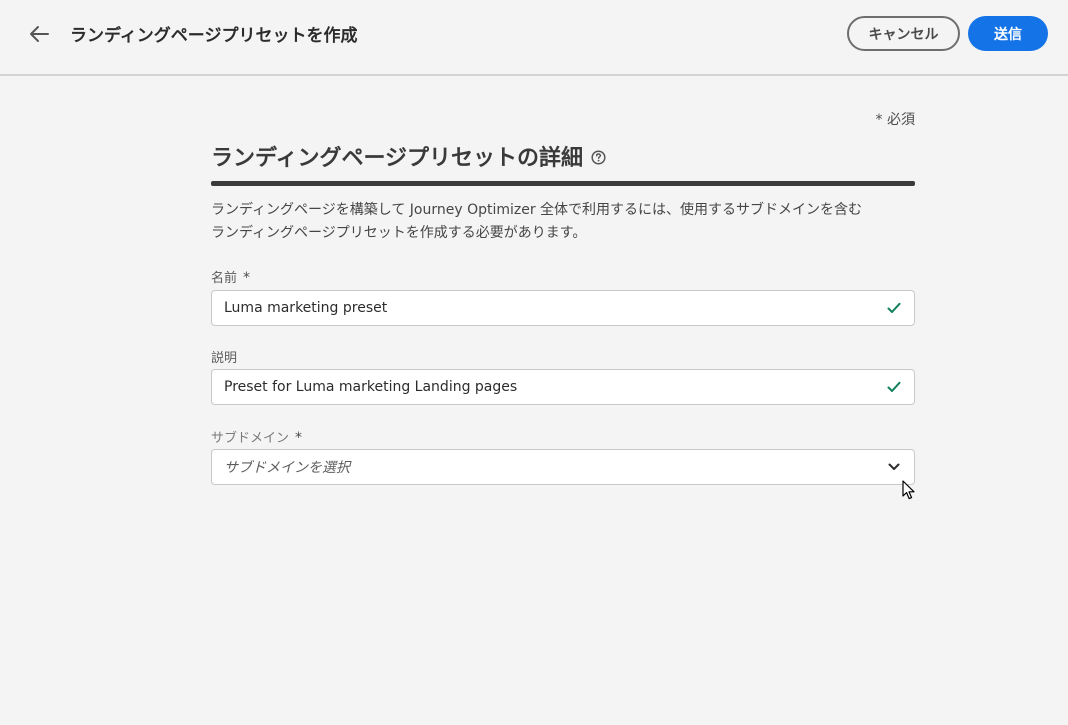 The image size is (1068, 725). What do you see at coordinates (555, 387) in the screenshot?
I see `description-value: Preset for Luma marketing Landing pages` at bounding box center [555, 387].